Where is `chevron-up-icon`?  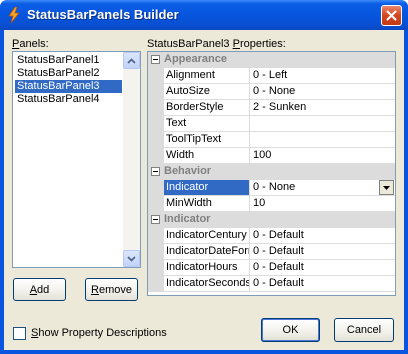 chevron-up-icon is located at coordinates (131, 60).